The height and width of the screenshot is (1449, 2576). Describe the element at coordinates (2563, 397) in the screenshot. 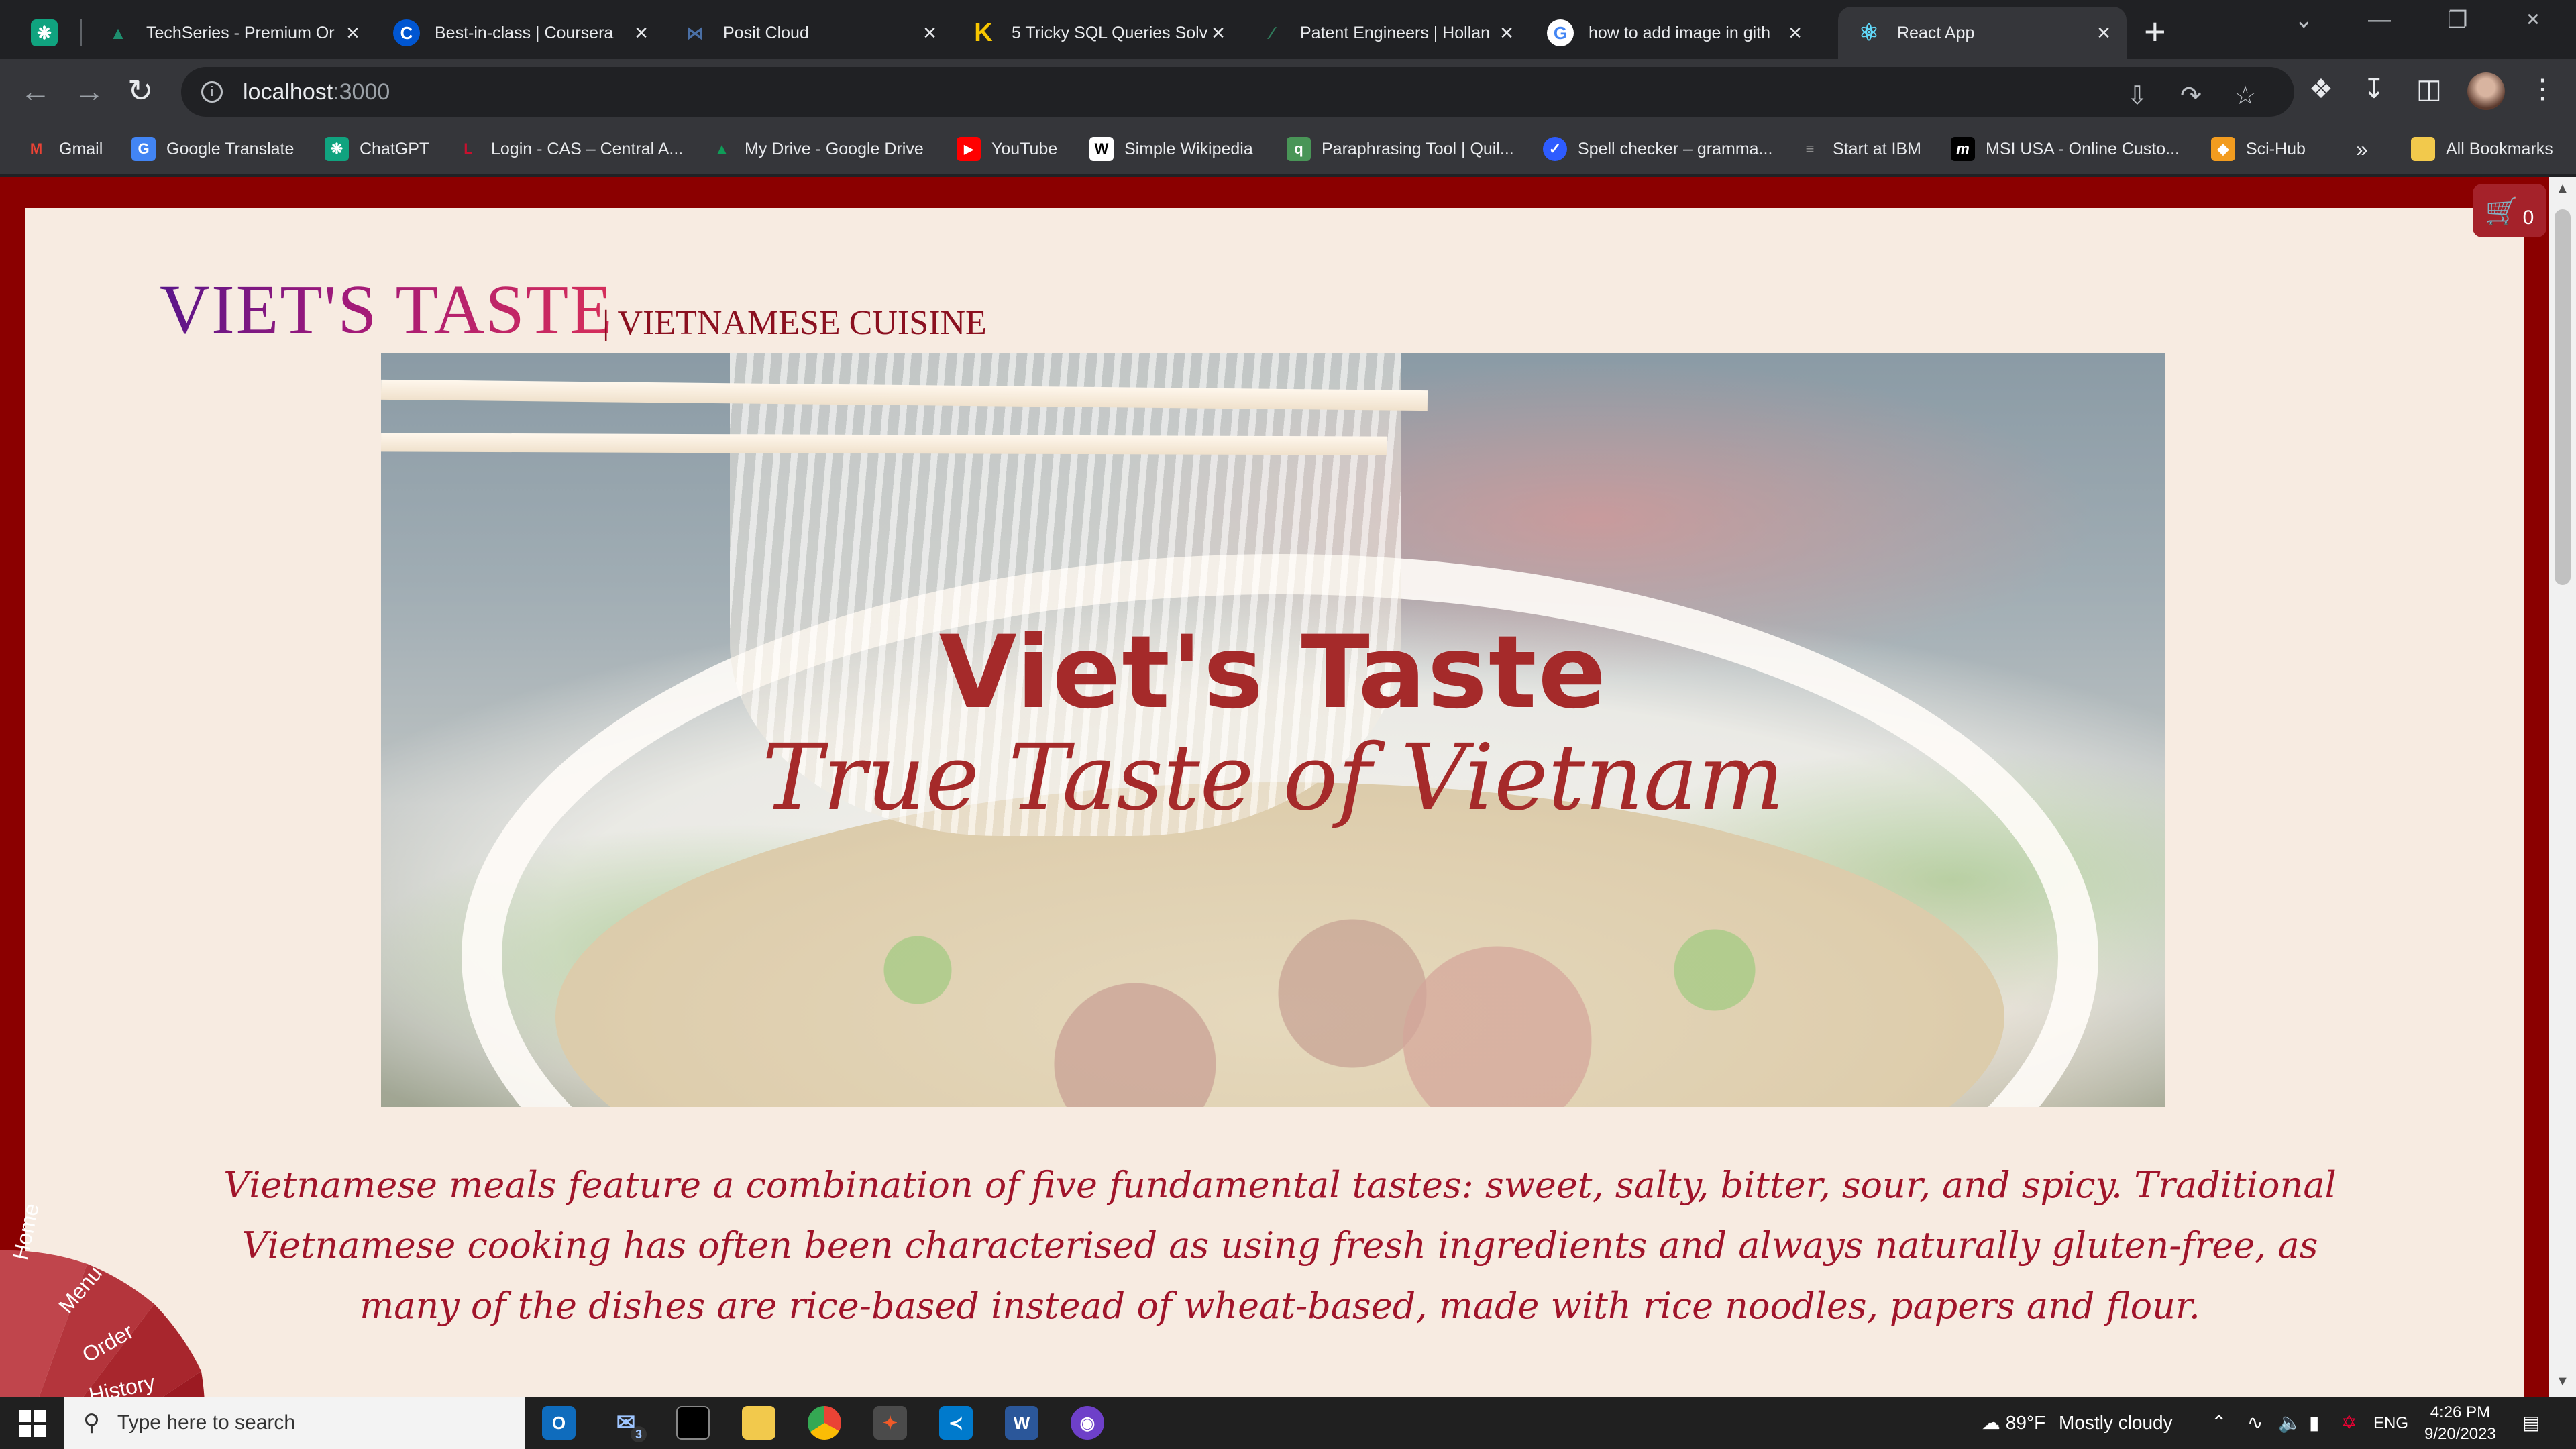

I see `scroll-thumb` at that location.